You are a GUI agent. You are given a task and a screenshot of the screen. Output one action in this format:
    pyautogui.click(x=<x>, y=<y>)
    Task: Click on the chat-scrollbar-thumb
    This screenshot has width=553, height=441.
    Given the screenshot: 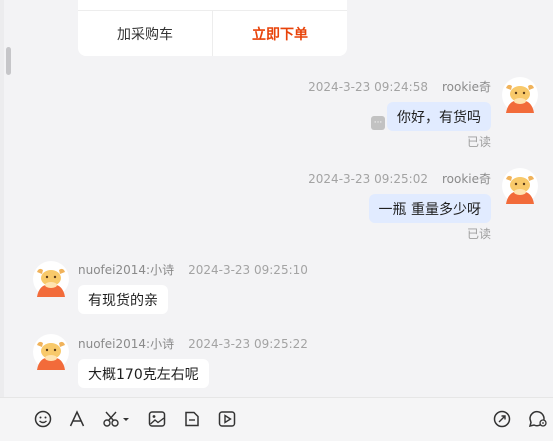 What is the action you would take?
    pyautogui.click(x=8, y=61)
    